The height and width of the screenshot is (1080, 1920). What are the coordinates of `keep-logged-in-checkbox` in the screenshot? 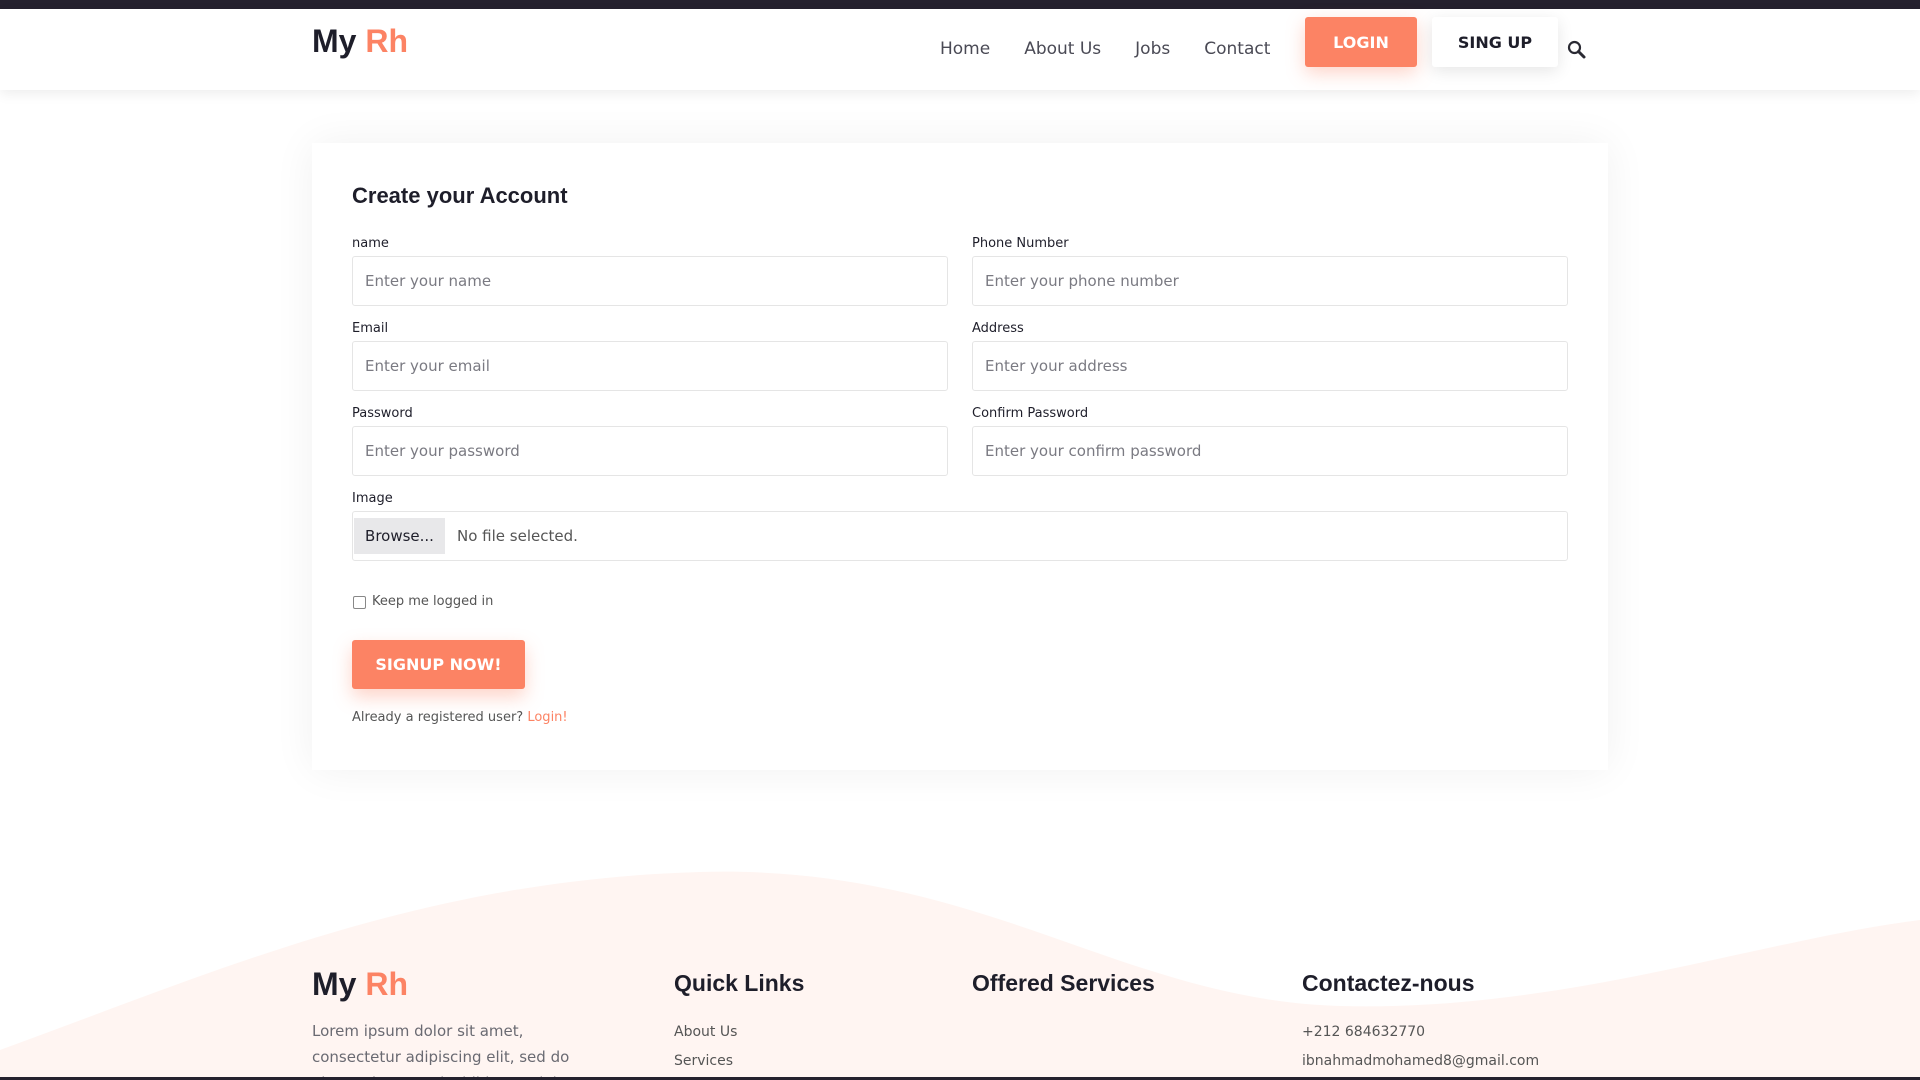 It's located at (359, 602).